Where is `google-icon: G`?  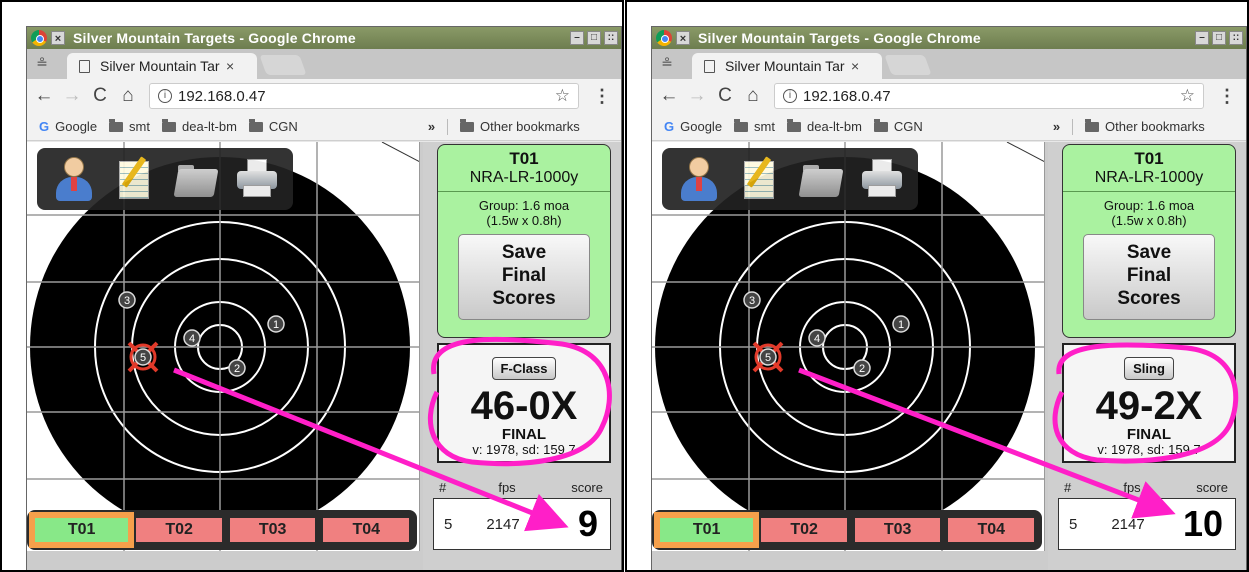 google-icon: G is located at coordinates (669, 126).